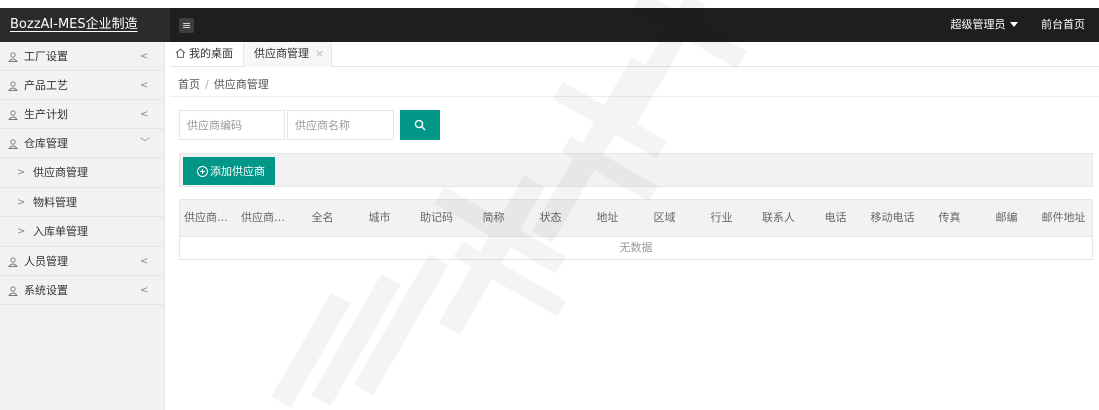  I want to click on column-header-short-name: 简称, so click(493, 218).